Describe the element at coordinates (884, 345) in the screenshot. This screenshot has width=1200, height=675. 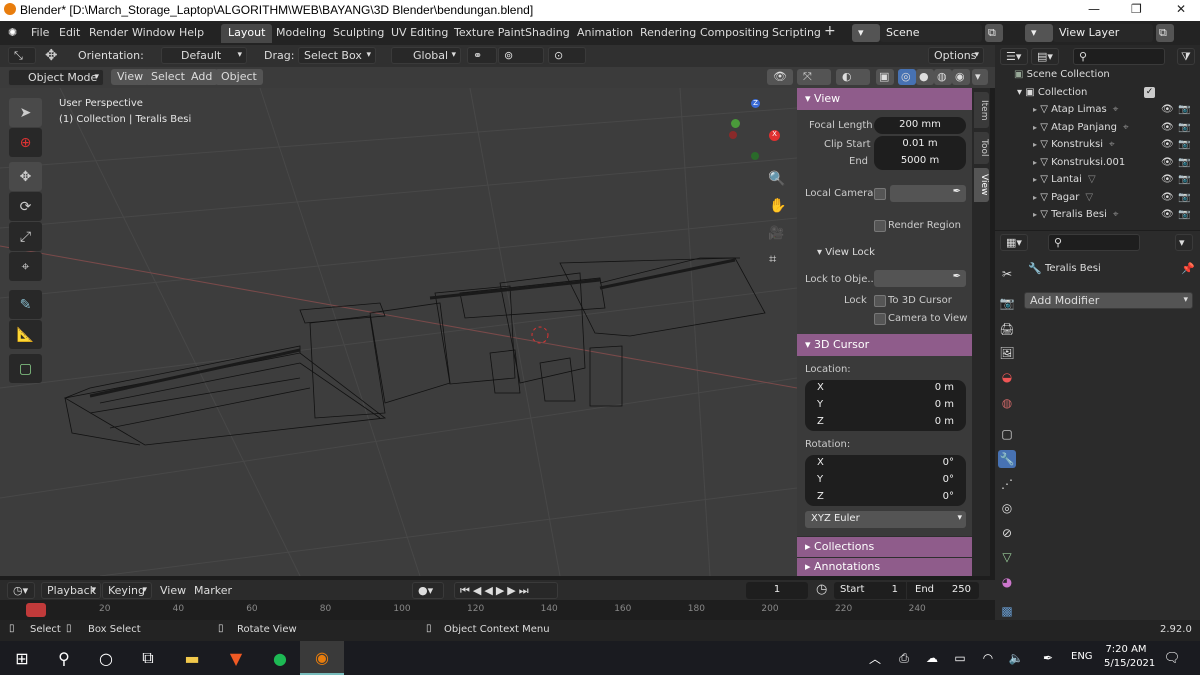
I see `3d-cursor-panel-header: ▾ 3D Cursor` at that location.